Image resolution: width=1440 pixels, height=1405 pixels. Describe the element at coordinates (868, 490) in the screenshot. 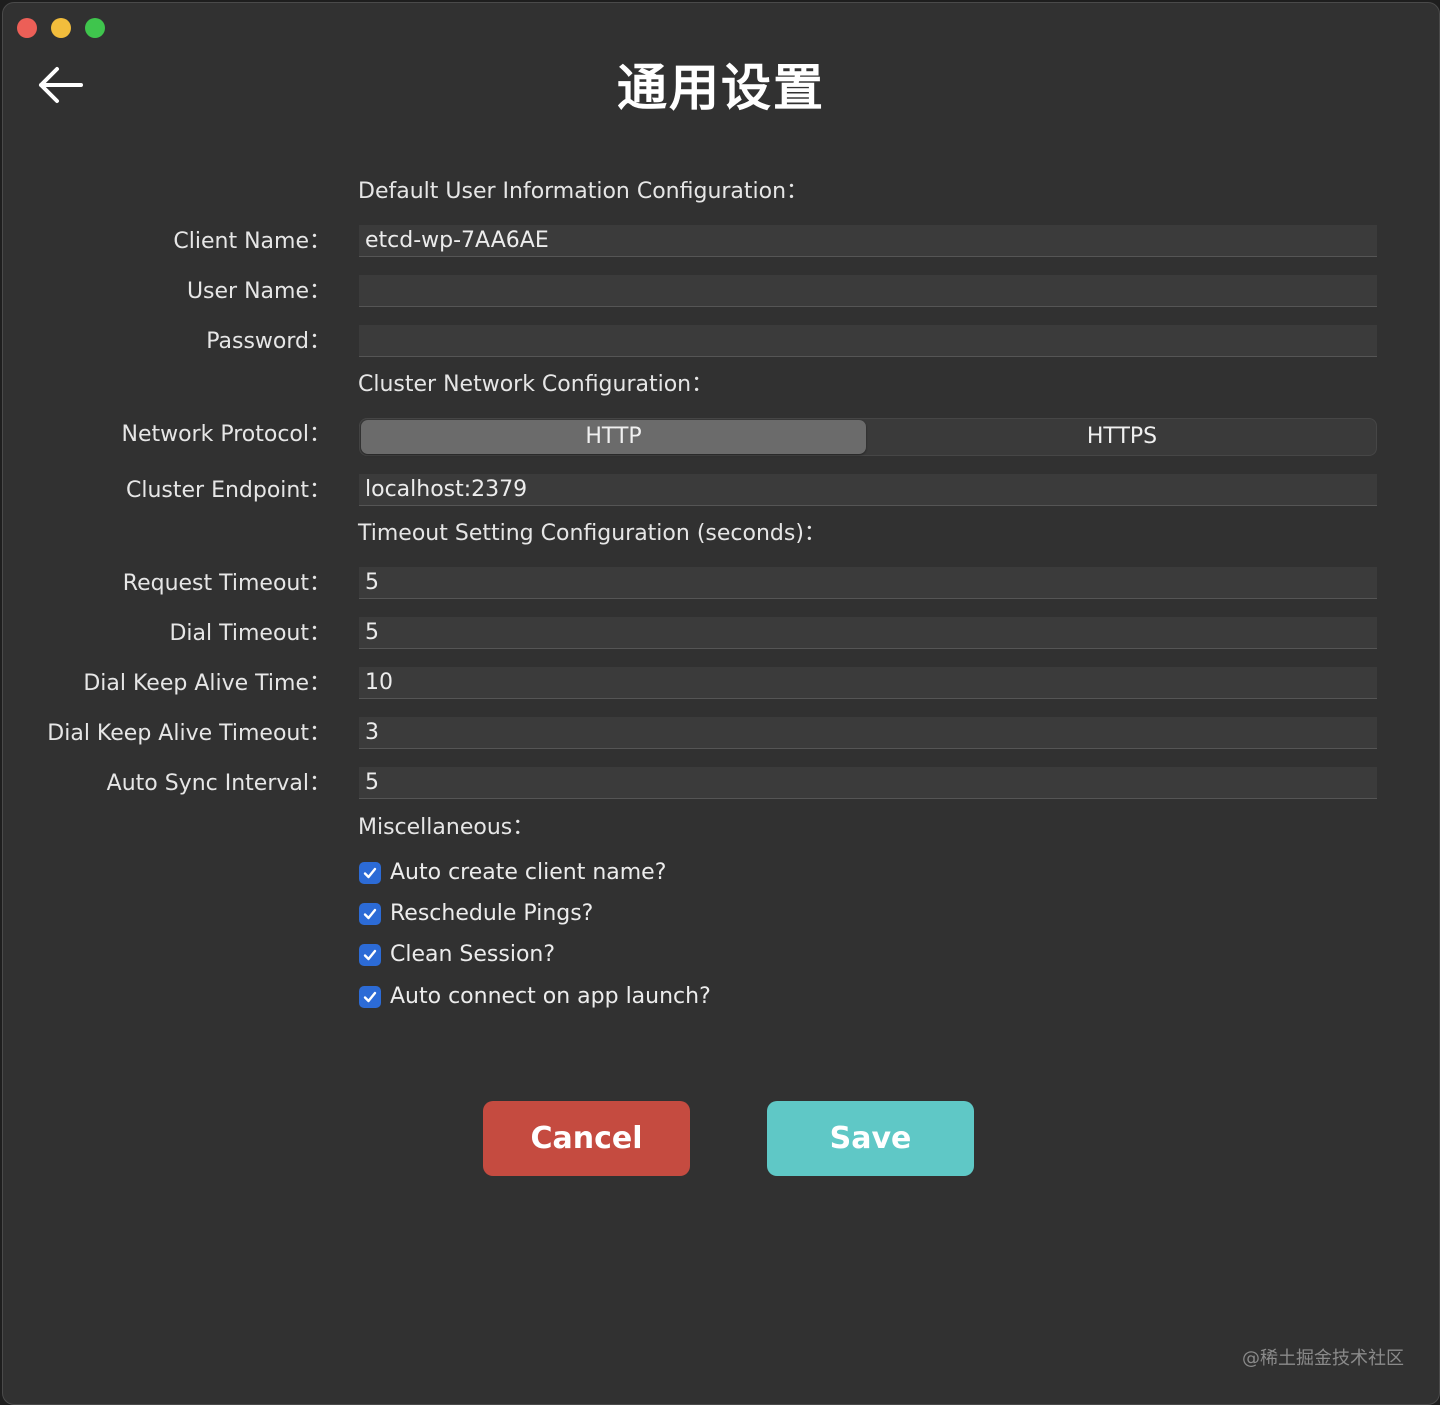

I see `endpoint-input` at that location.